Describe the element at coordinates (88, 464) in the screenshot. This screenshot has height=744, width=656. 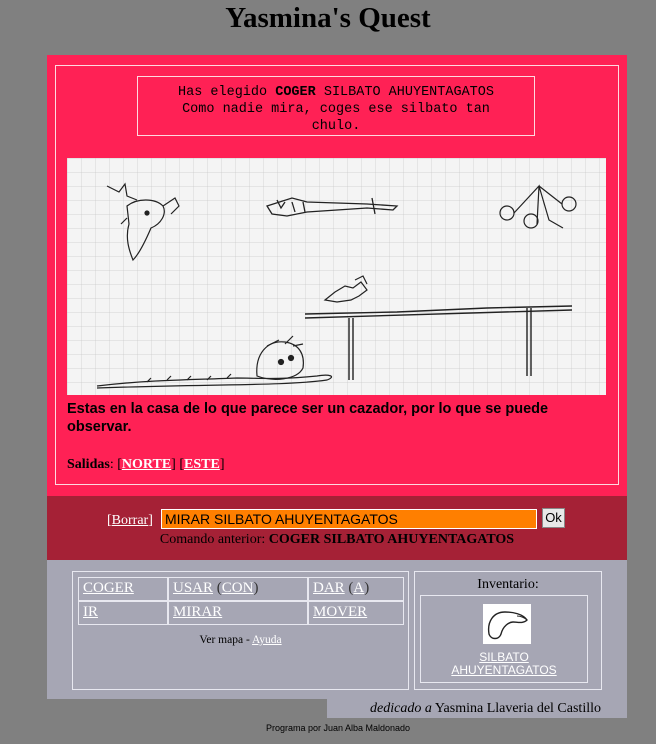
I see `exits-label: Salidas` at that location.